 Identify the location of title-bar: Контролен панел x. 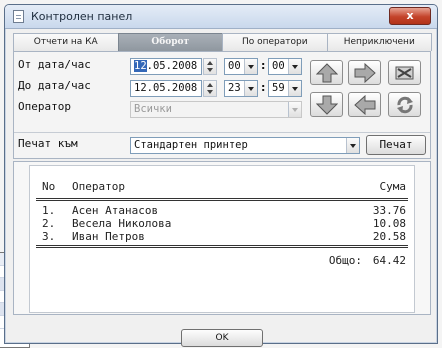
(221, 17).